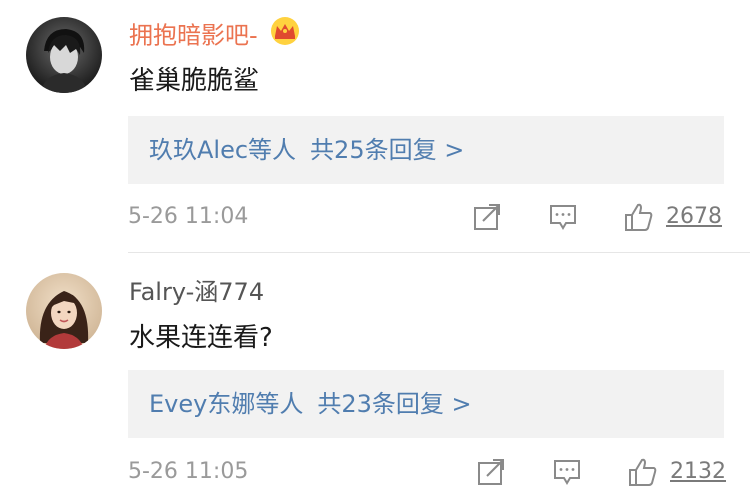 The image size is (750, 503). I want to click on comment-meta: 5-26 11:05 2132, so click(375, 473).